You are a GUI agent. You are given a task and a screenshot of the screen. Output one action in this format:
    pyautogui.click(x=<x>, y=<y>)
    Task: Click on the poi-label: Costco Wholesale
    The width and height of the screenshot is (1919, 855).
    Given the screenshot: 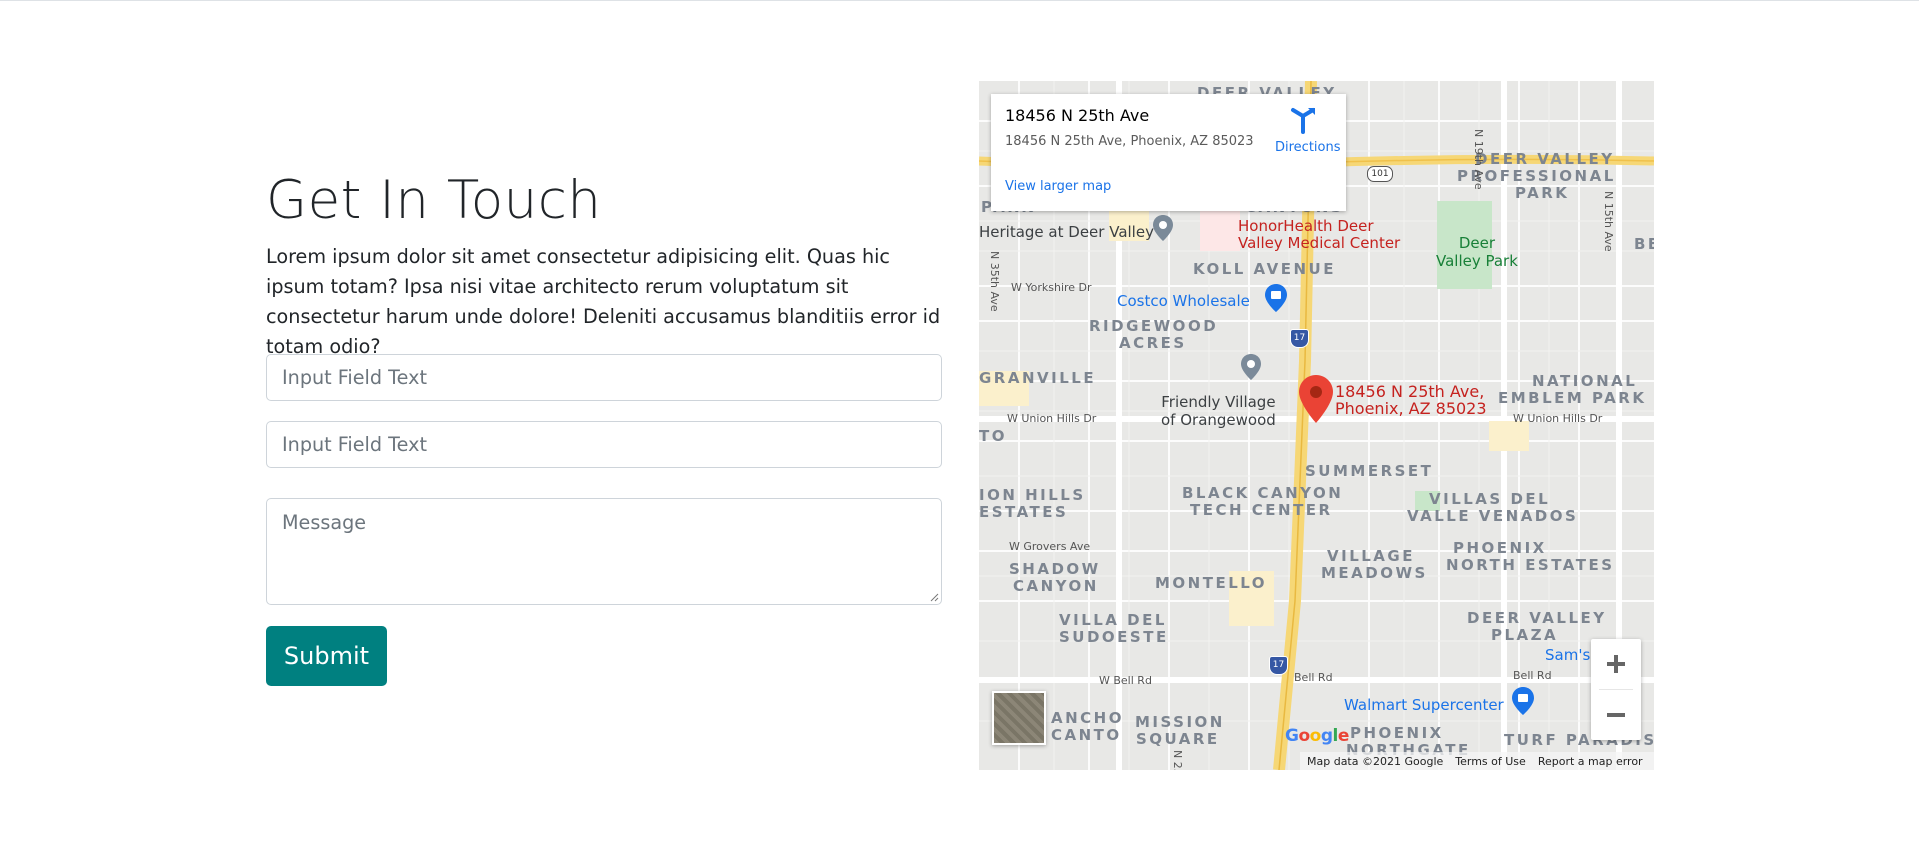 What is the action you would take?
    pyautogui.click(x=1183, y=301)
    